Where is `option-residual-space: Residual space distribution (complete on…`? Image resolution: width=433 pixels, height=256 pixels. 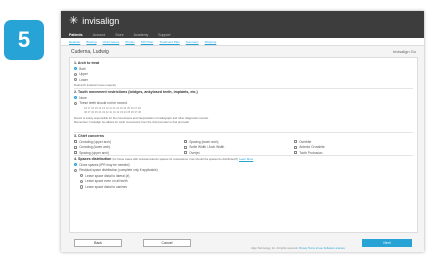
option-residual-space: Residual space distribution (complete on… is located at coordinates (244, 170).